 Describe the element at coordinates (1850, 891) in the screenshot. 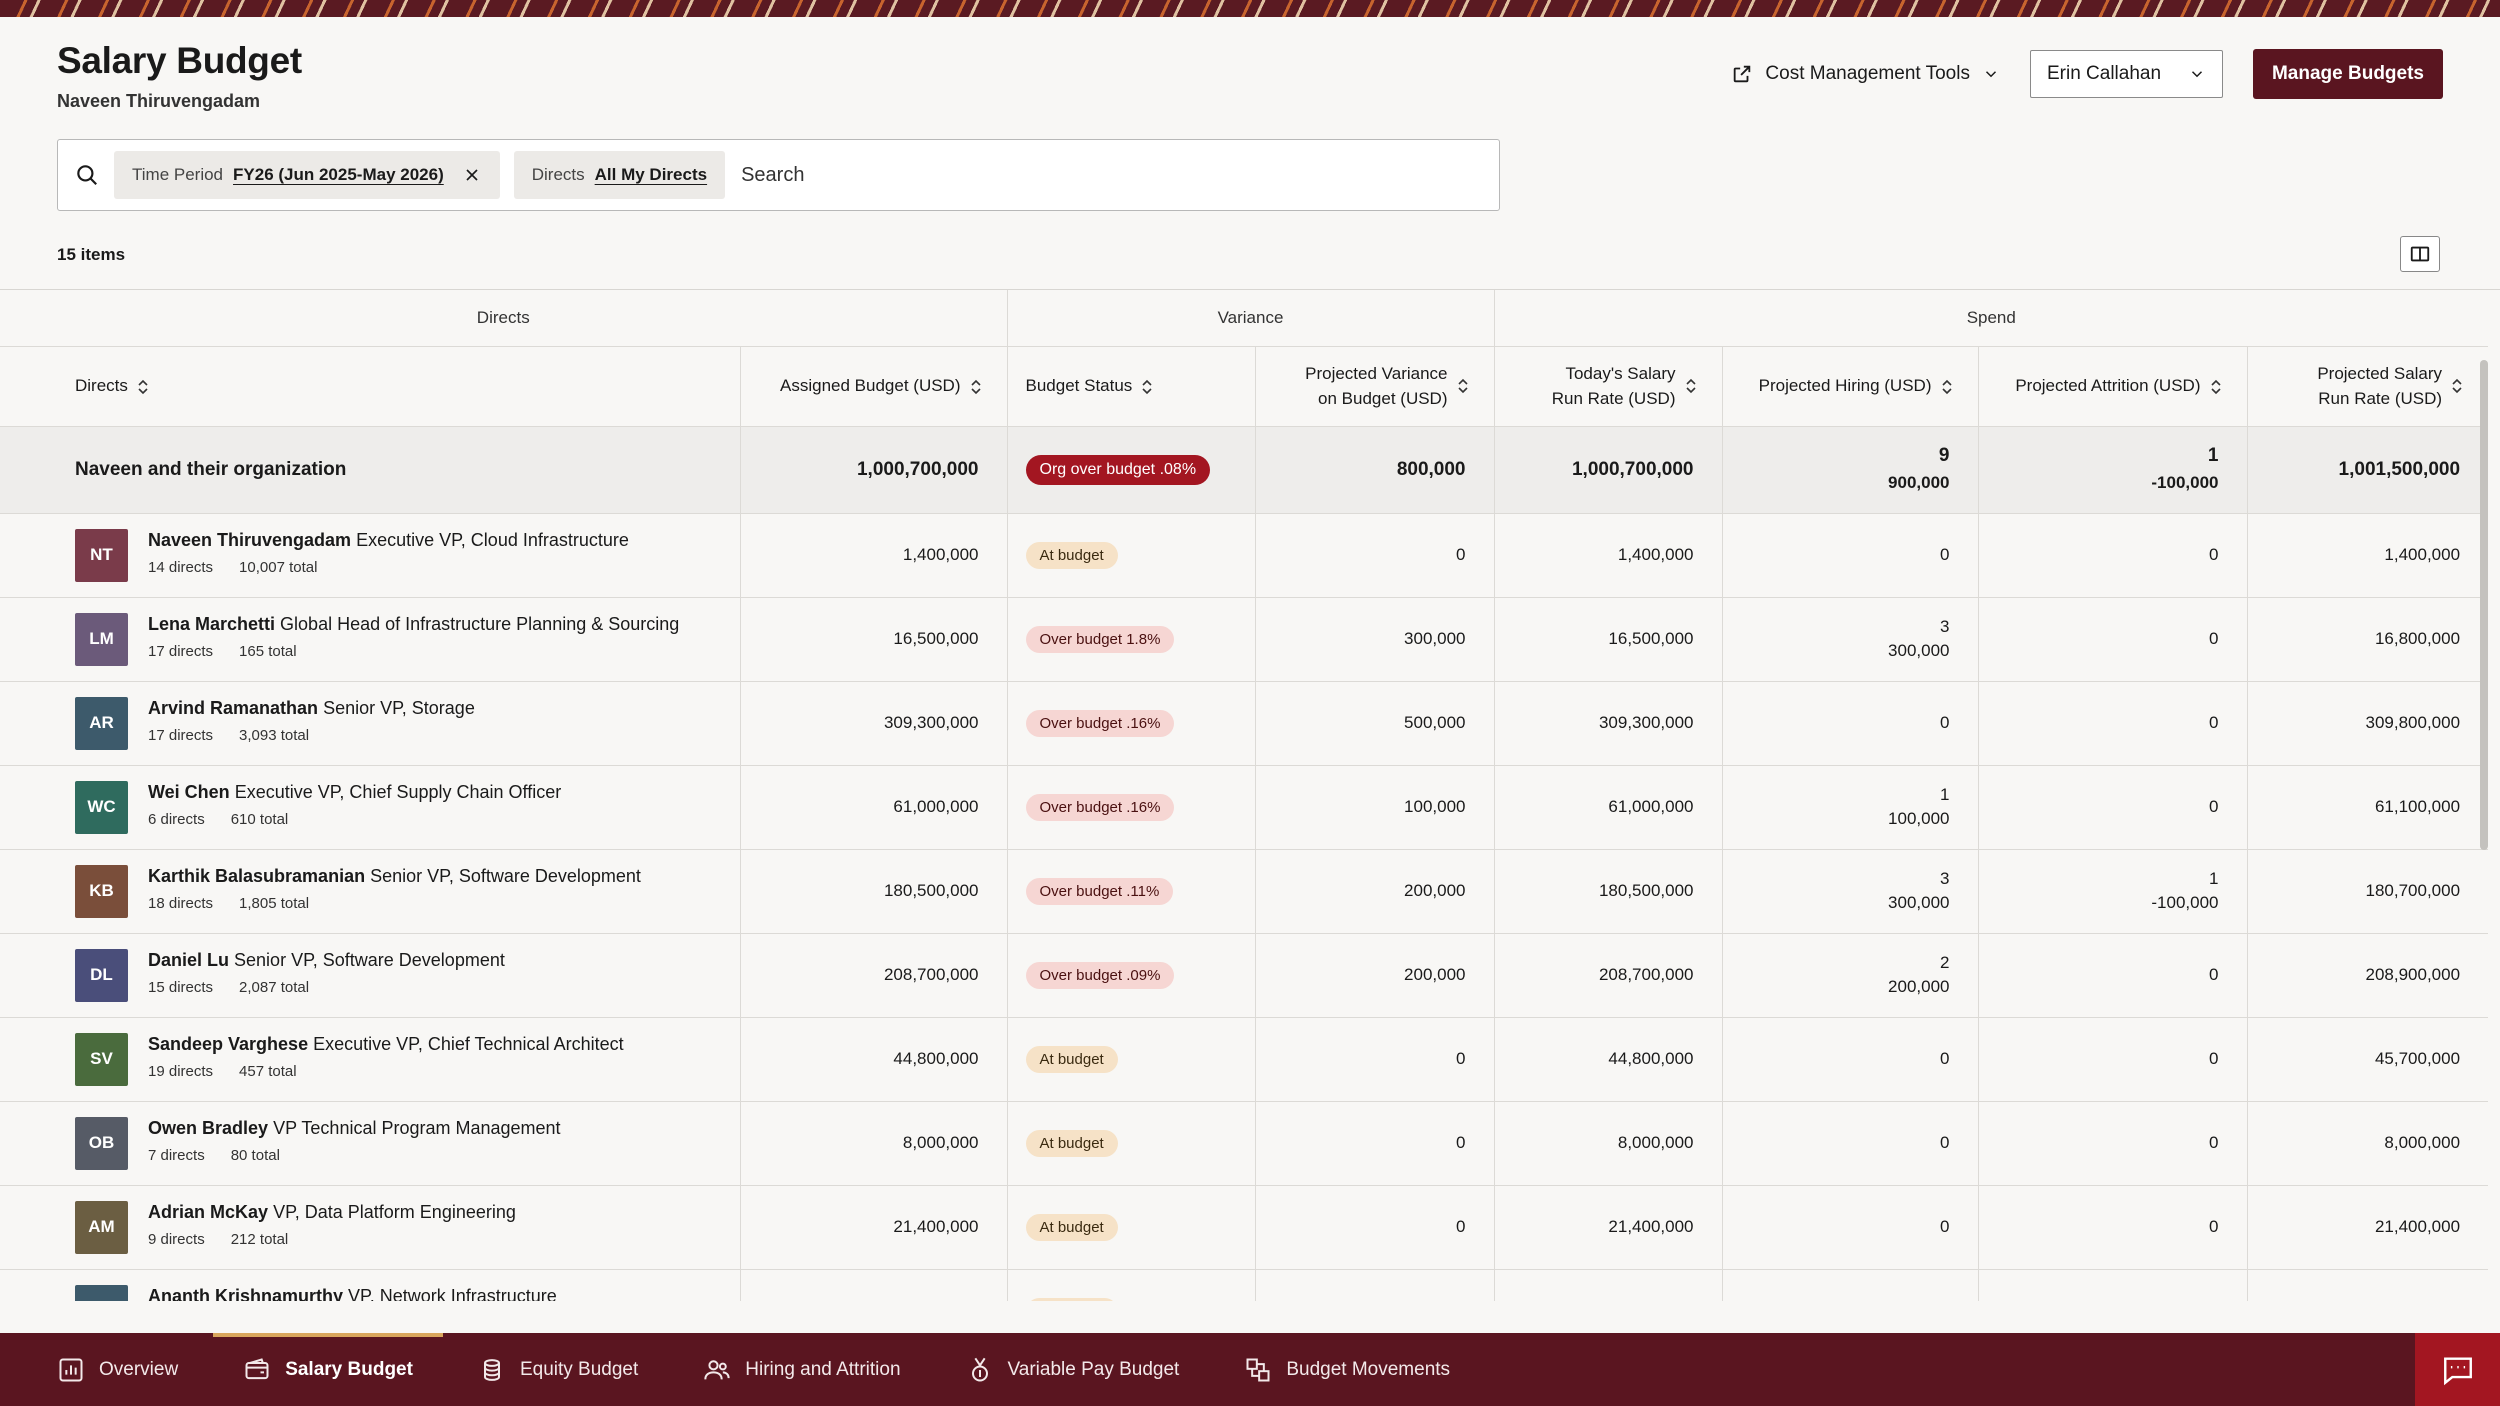

I see `hiring-cell: 3 300,000` at that location.